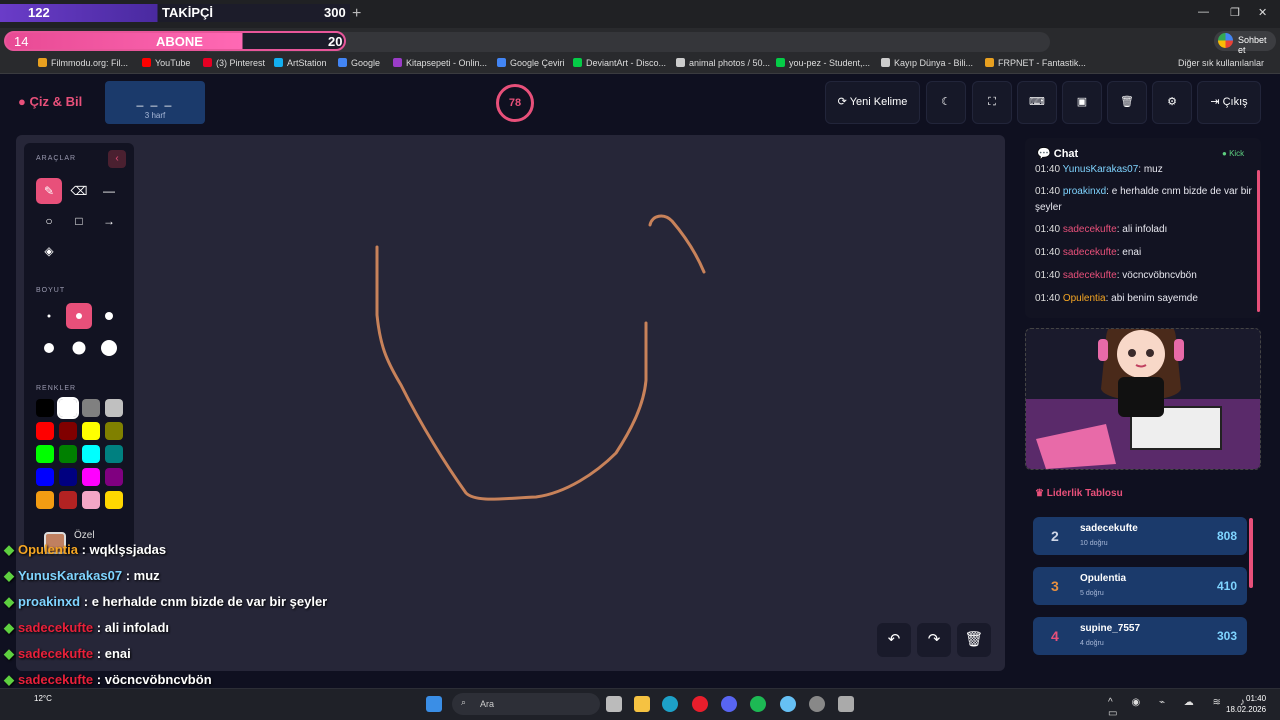 The image size is (1280, 720). Describe the element at coordinates (142, 575) in the screenshot. I see `overlay-chat-text: : muz` at that location.